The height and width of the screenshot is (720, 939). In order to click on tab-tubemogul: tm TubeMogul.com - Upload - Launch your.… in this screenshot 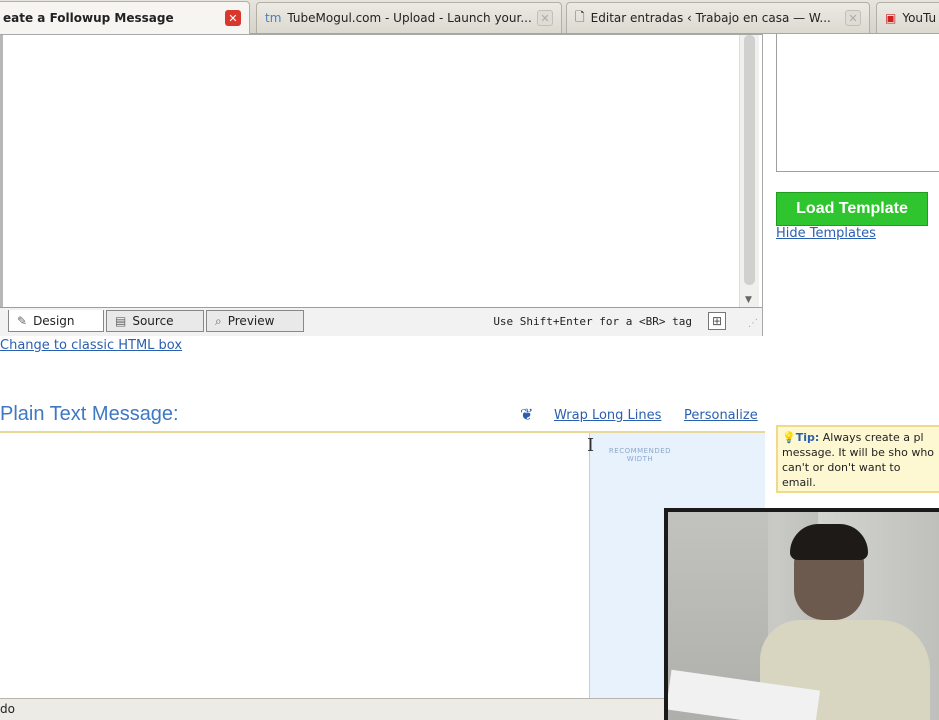, I will do `click(409, 17)`.